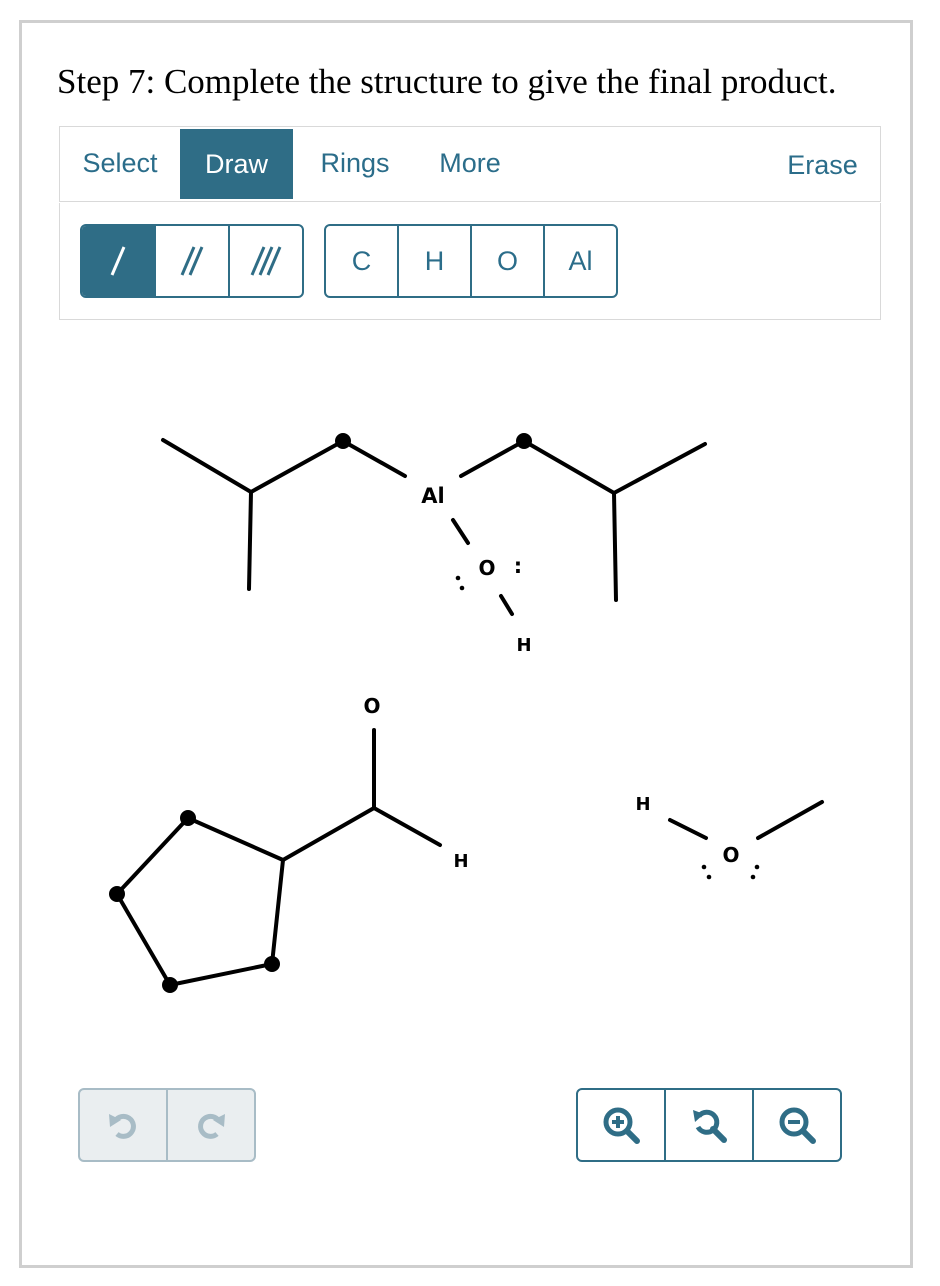  I want to click on atom-label-h-methanol: H, so click(642, 804).